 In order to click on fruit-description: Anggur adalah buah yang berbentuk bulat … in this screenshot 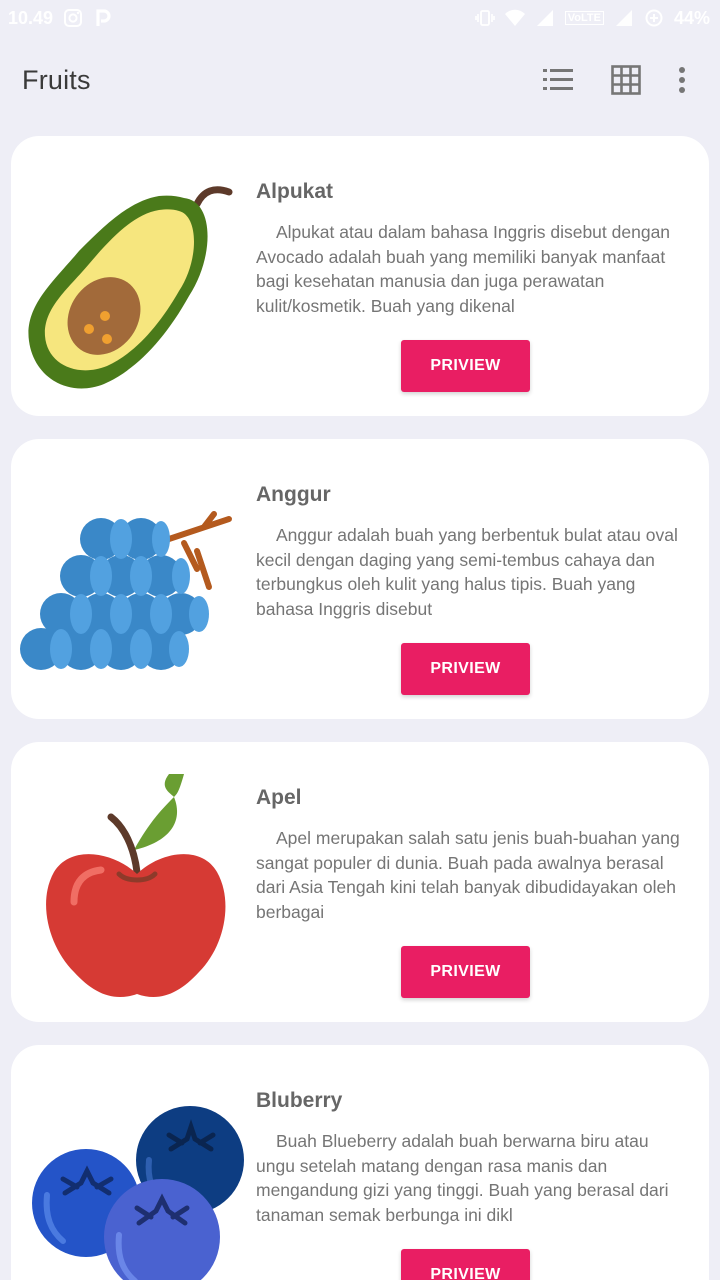, I will do `click(467, 572)`.